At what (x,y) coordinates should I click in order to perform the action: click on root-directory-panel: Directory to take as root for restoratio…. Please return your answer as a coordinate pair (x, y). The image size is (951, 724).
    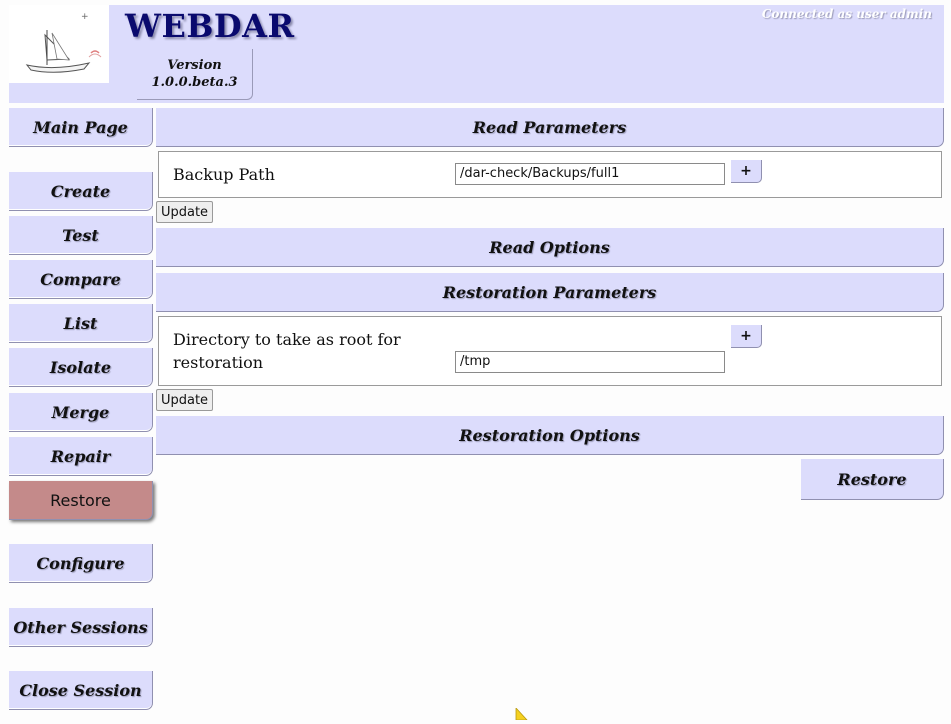
    Looking at the image, I should click on (550, 351).